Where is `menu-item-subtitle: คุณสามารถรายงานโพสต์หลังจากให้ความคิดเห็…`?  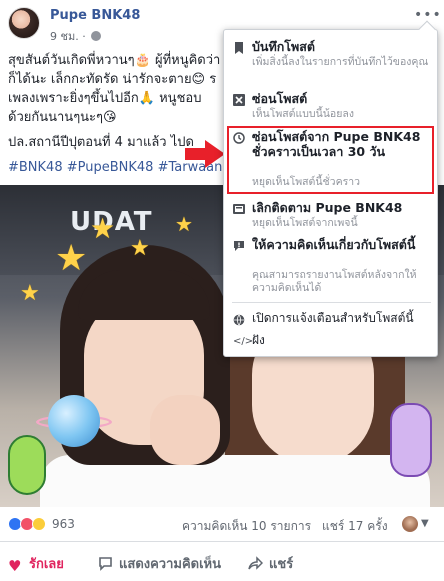
menu-item-subtitle: คุณสามารถรายงานโพสต์หลังจากให้ความคิดเห็… is located at coordinates (334, 281).